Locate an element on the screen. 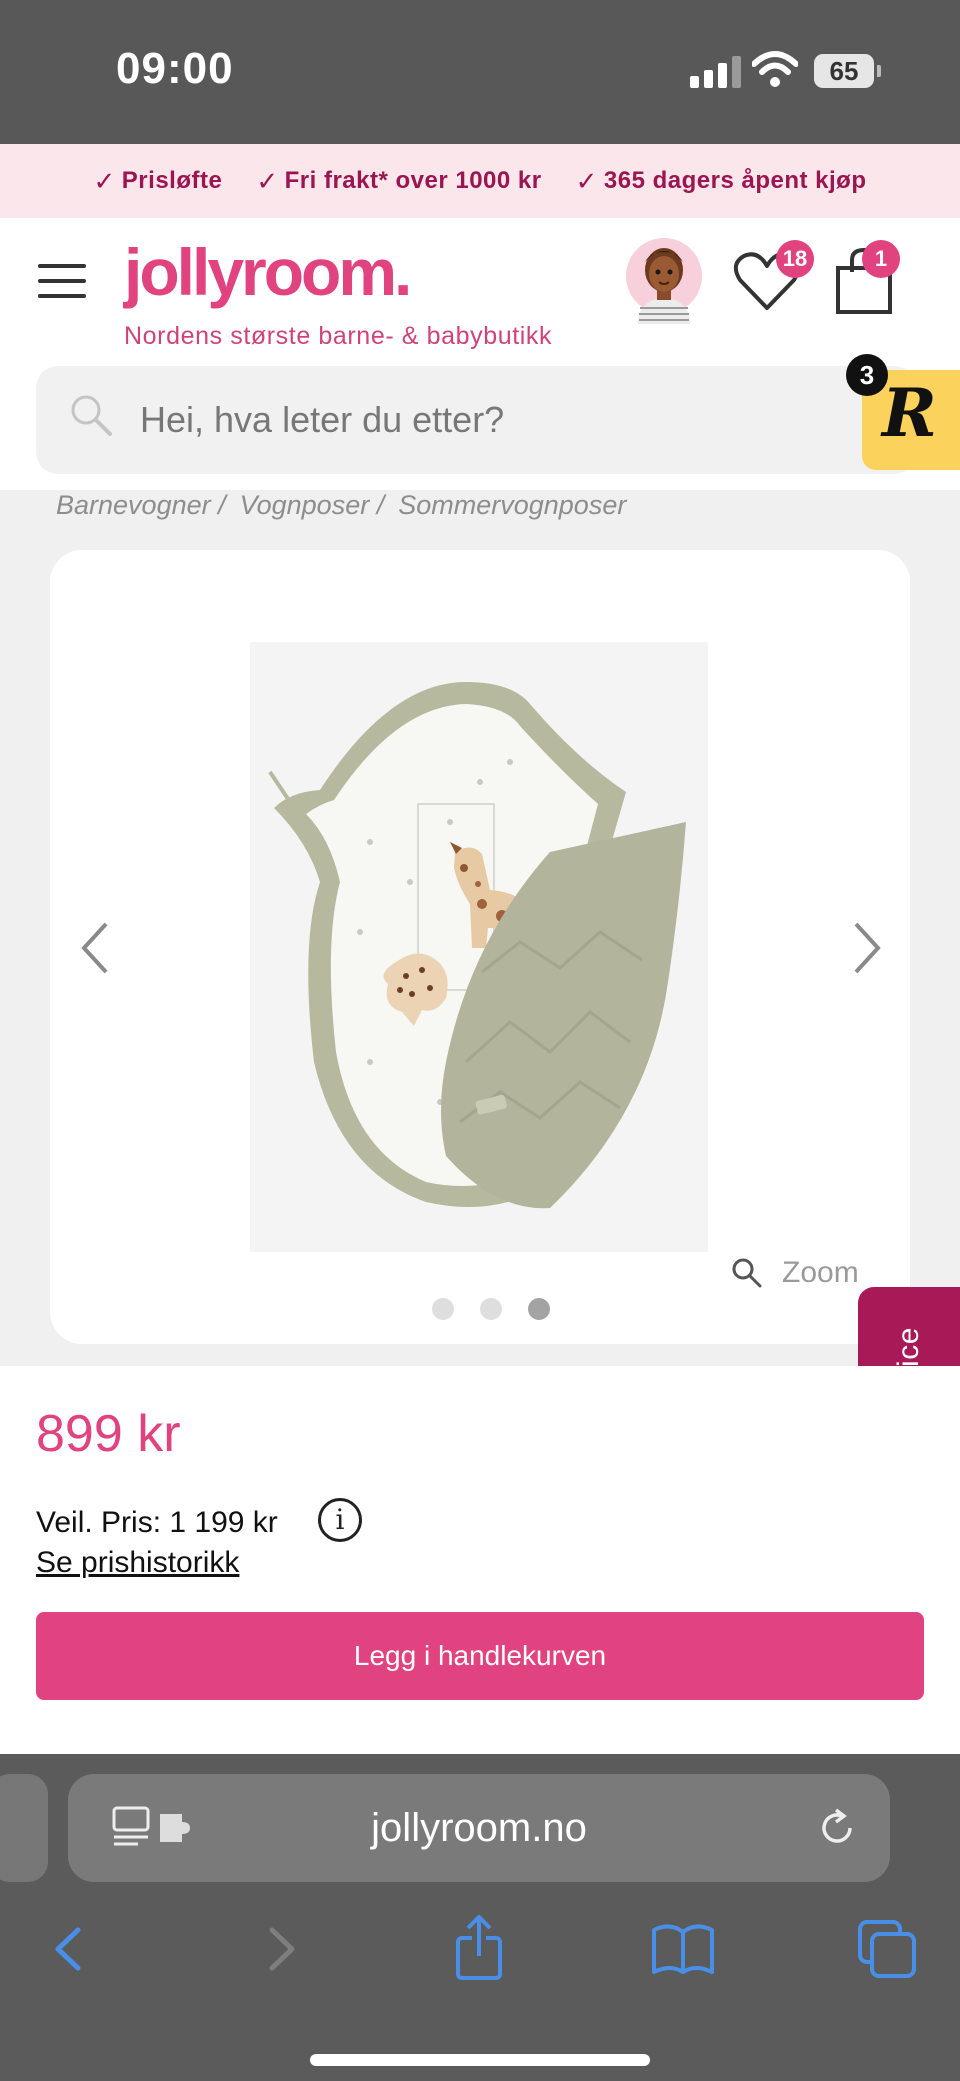 The image size is (960, 2081). search-bar is located at coordinates (476, 420).